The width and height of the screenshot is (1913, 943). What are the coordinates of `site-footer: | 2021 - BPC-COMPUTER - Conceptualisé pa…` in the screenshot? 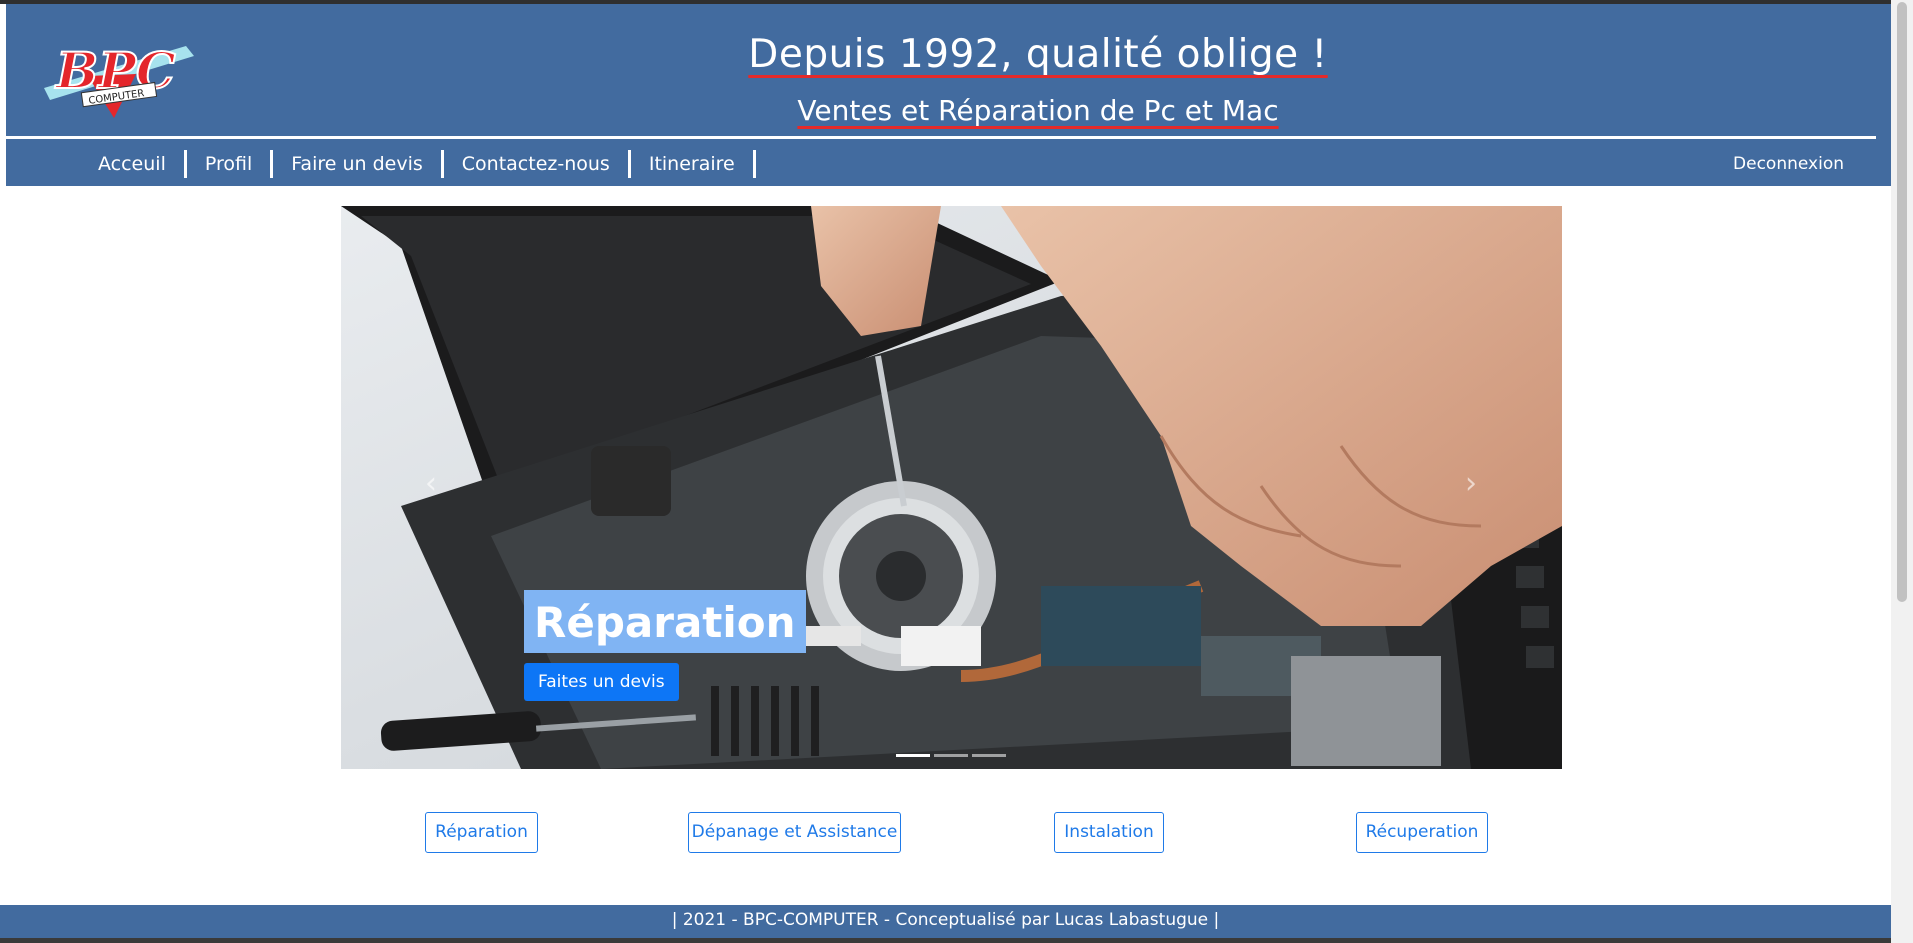 It's located at (945, 921).